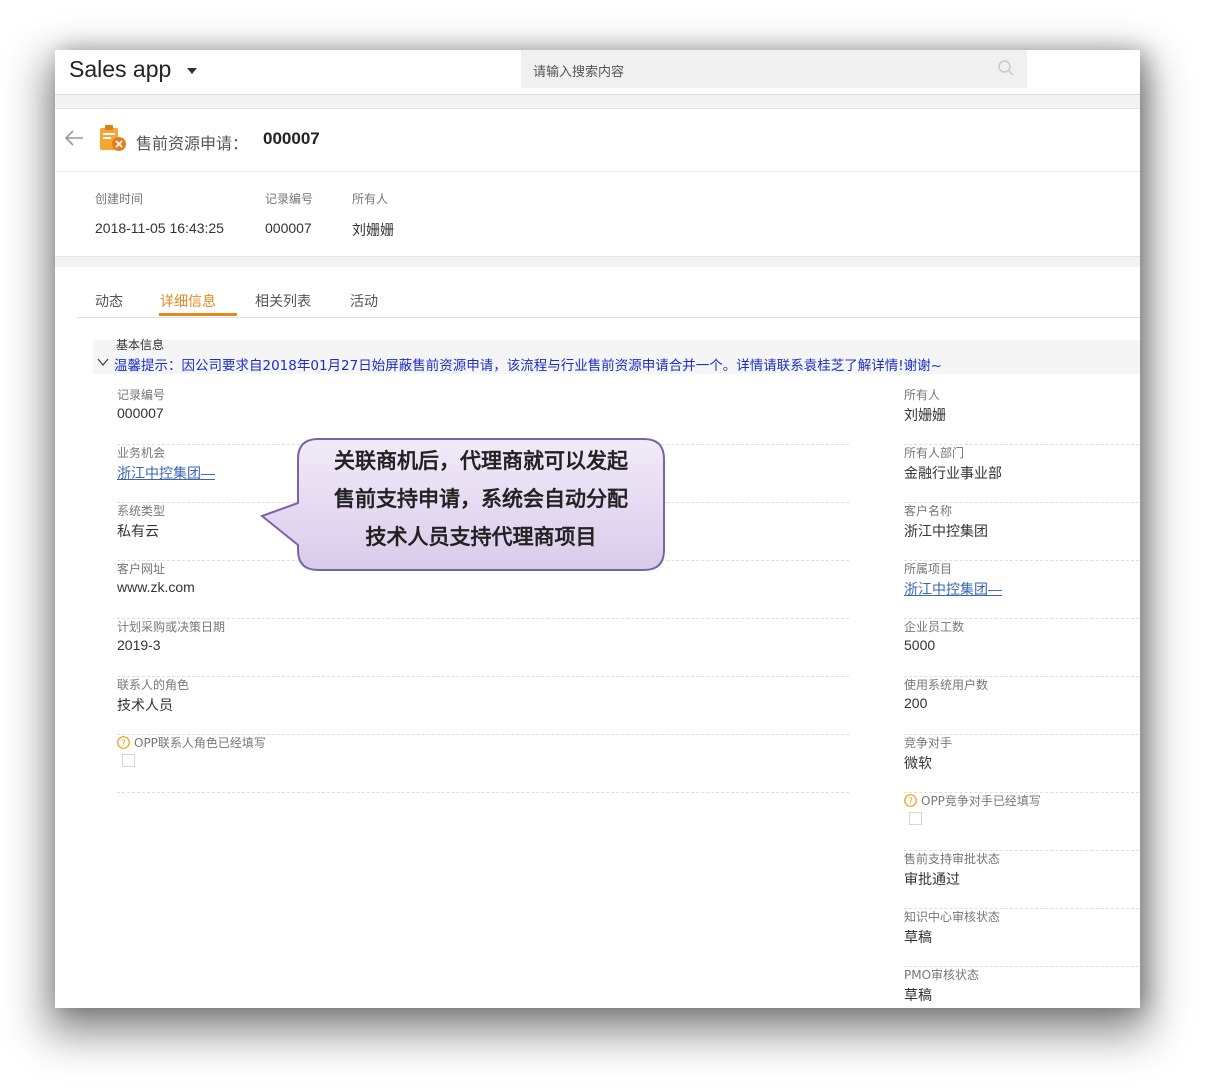  Describe the element at coordinates (1022, 987) in the screenshot. I see `field-pmo-review-status: PMO审核状态 草稿` at that location.